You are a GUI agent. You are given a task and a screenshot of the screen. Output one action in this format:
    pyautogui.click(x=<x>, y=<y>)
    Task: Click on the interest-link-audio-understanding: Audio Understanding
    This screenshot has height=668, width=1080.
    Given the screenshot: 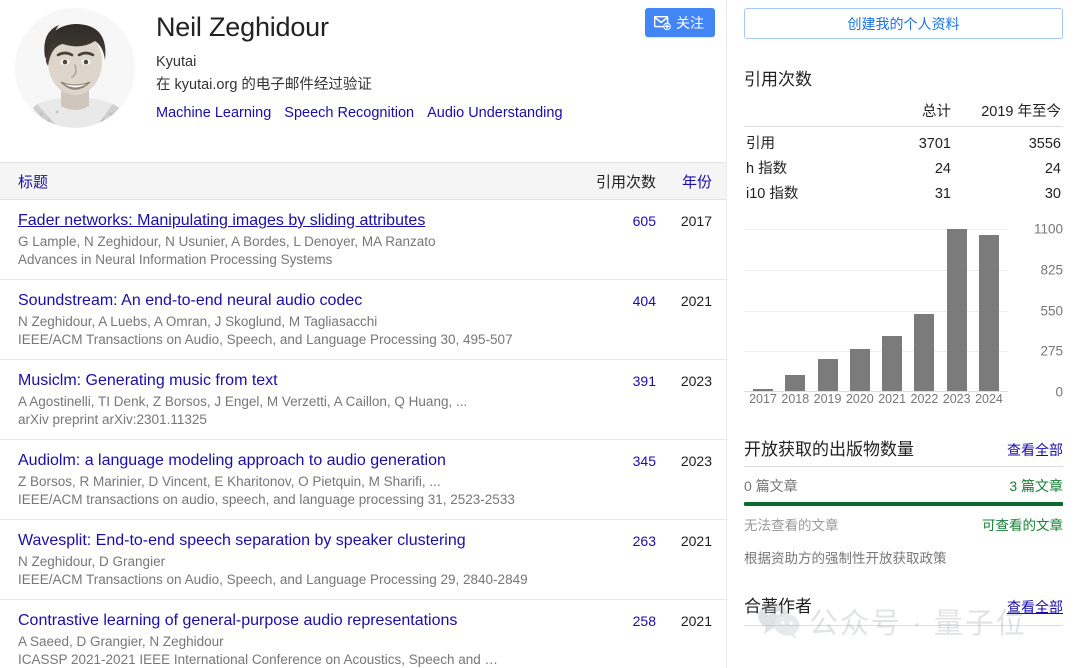 What is the action you would take?
    pyautogui.click(x=494, y=113)
    